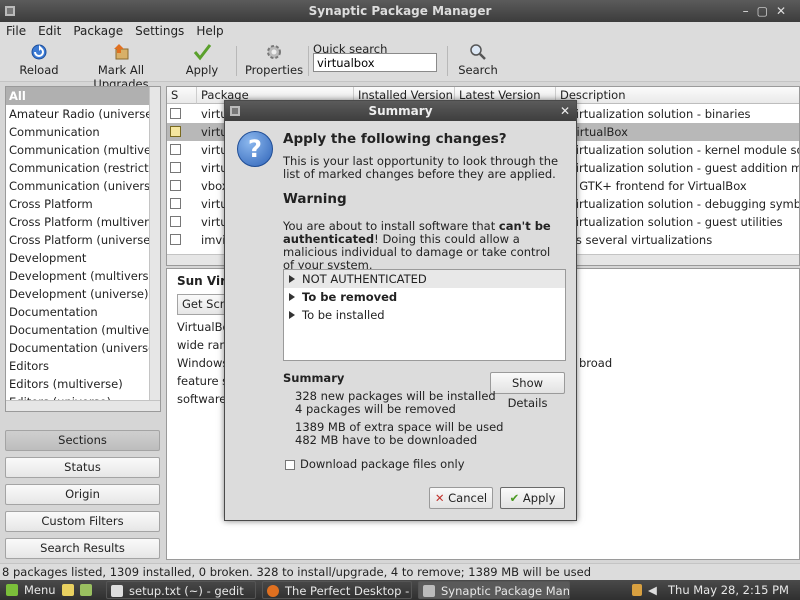  What do you see at coordinates (83, 405) in the screenshot?
I see `sections-horizontal-scrollbar` at bounding box center [83, 405].